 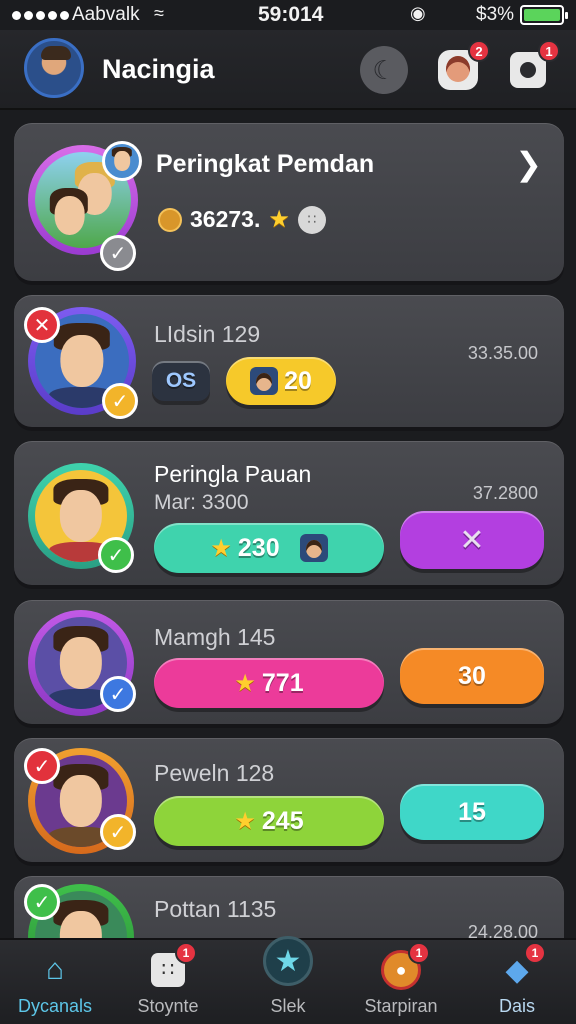 I want to click on status-time: 59:014, so click(x=291, y=14).